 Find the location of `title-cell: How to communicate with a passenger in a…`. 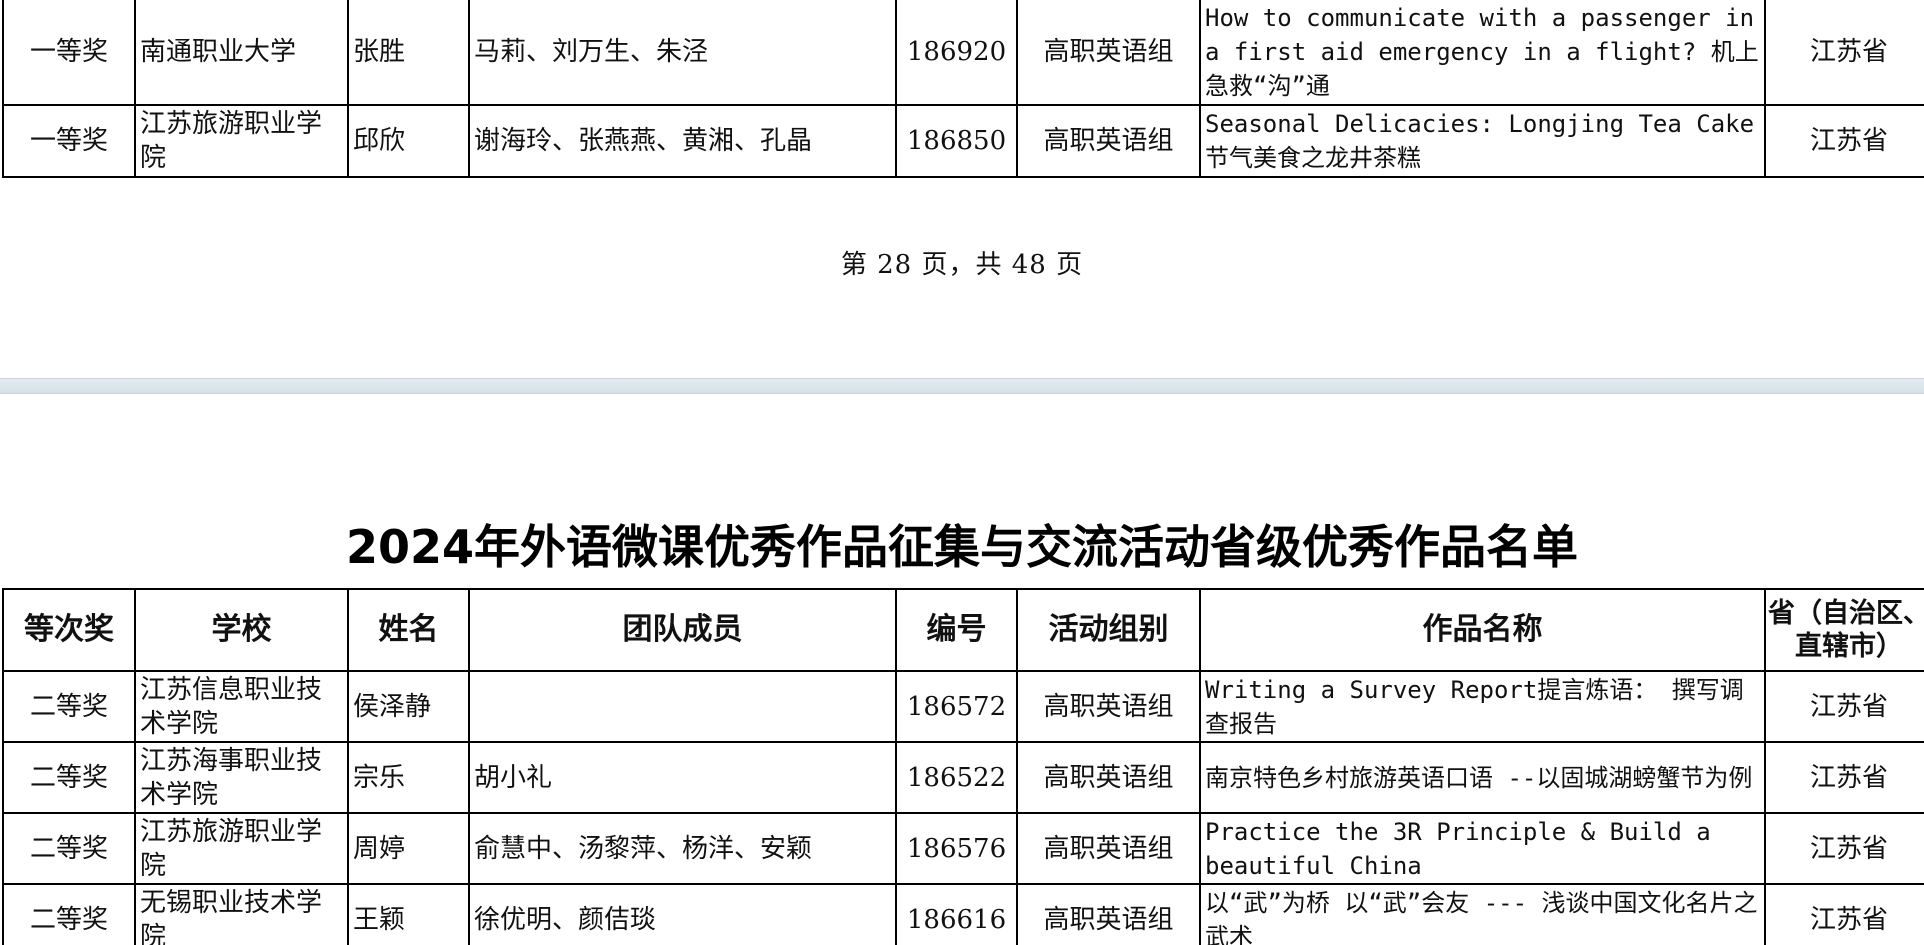

title-cell: How to communicate with a passenger in a… is located at coordinates (1482, 53).